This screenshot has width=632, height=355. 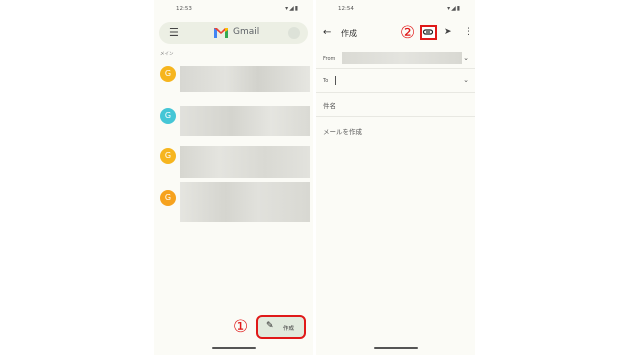 I want to click on paperclip-icon, so click(x=428, y=32).